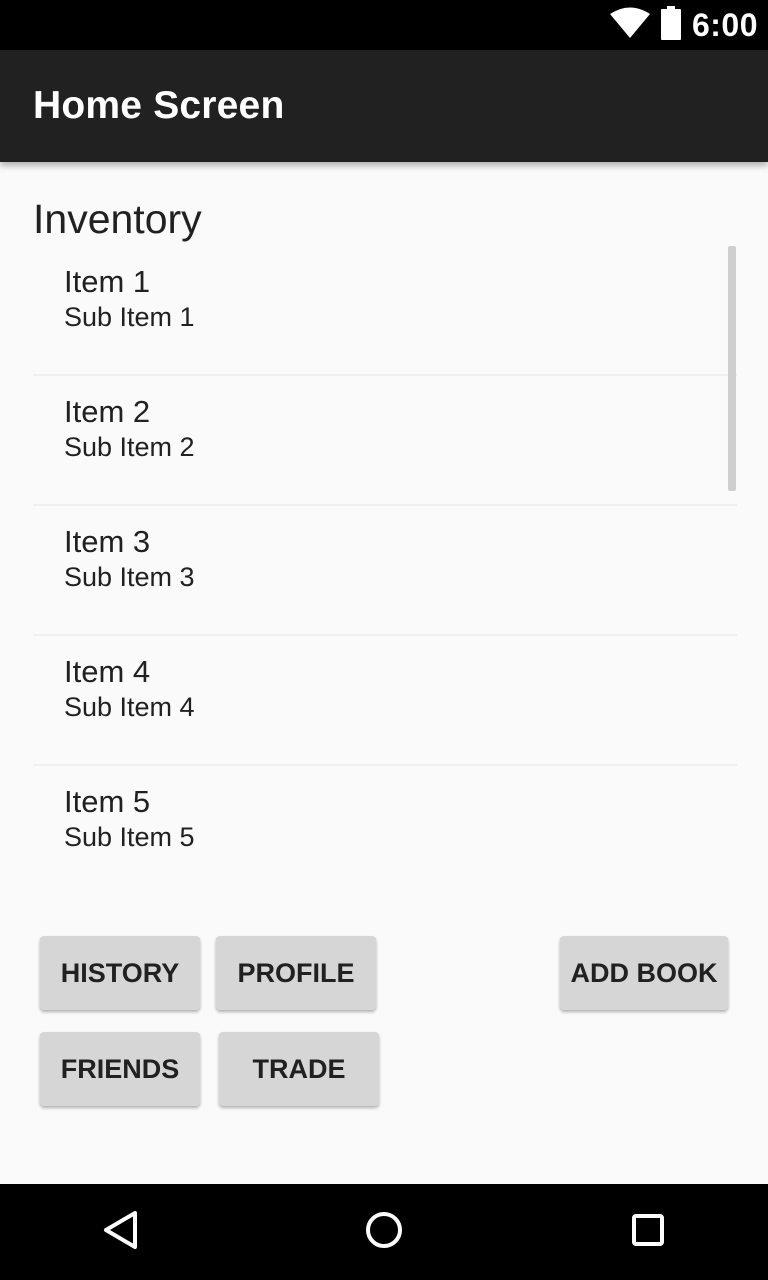 This screenshot has height=1280, width=768. What do you see at coordinates (384, 106) in the screenshot?
I see `app-bar: Home Screen` at bounding box center [384, 106].